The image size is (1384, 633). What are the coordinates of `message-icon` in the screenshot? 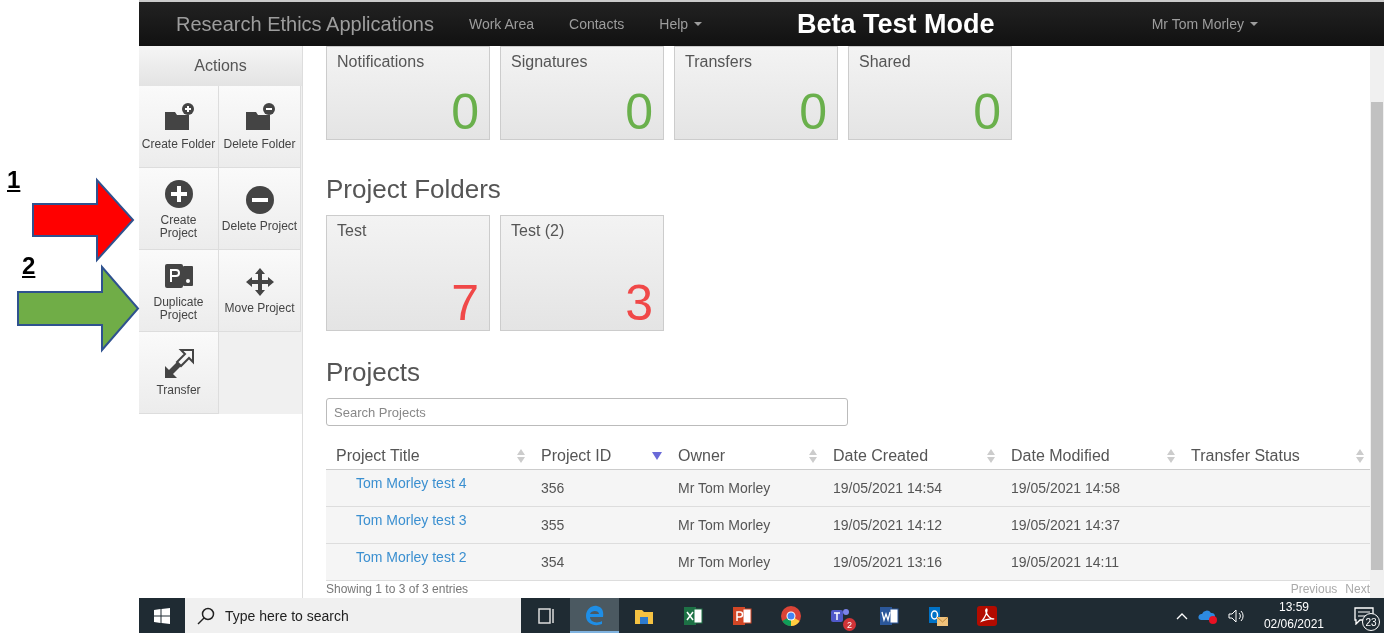 It's located at (1364, 615).